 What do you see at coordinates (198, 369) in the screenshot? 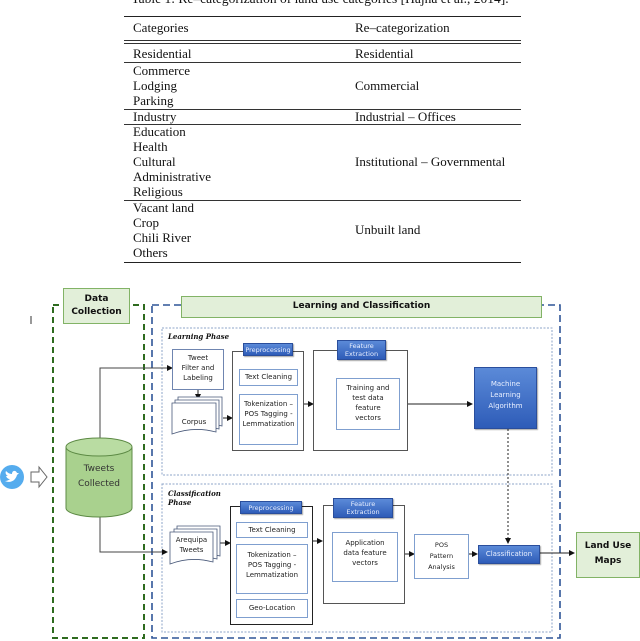
I see `tweet-filter-labeling-box: Tweet Filter and Labeling` at bounding box center [198, 369].